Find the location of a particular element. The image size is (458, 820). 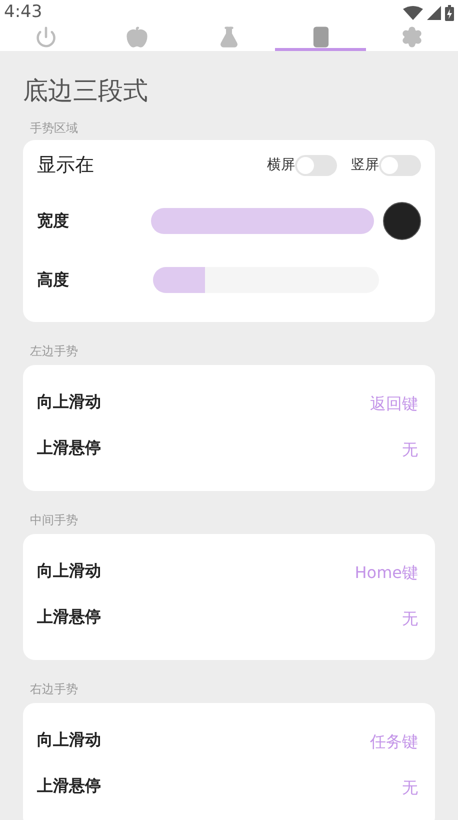

row-label: 高度 is located at coordinates (53, 280).